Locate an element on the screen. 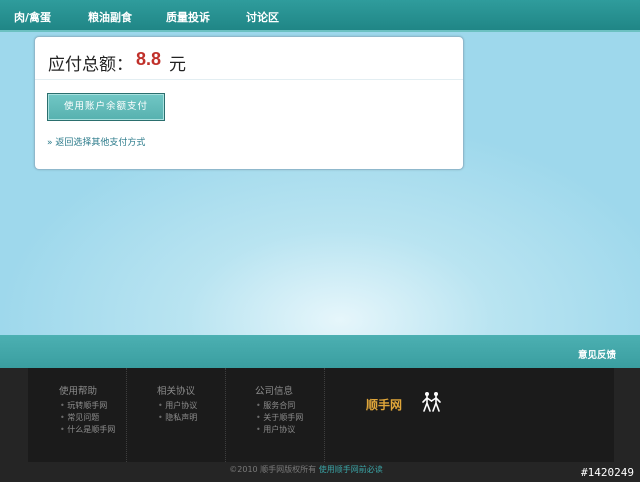  footer-link: 关于顺手网 is located at coordinates (279, 418).